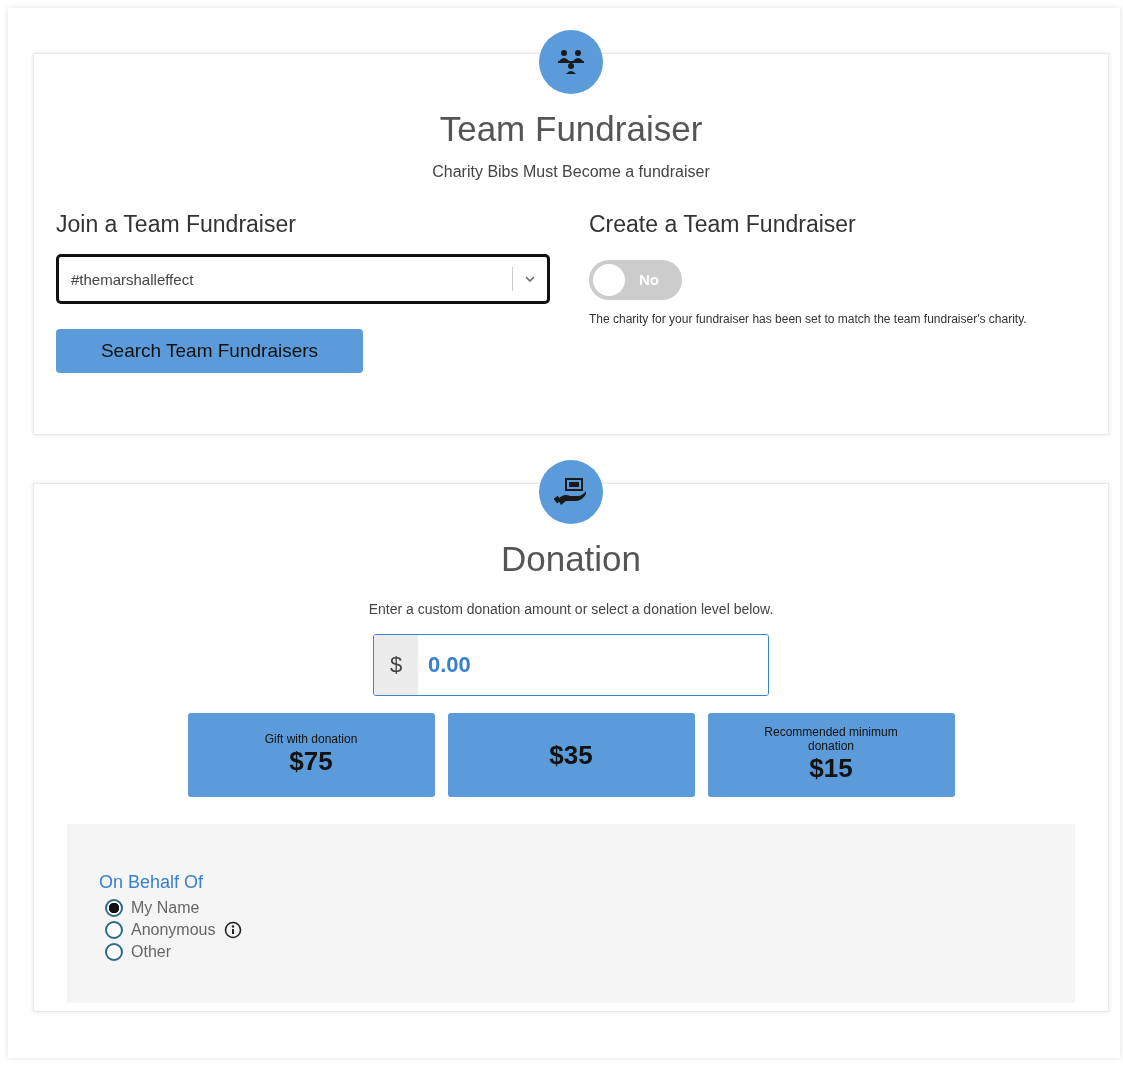 Image resolution: width=1123 pixels, height=1078 pixels. What do you see at coordinates (571, 129) in the screenshot?
I see `section-title: Team Fundraiser` at bounding box center [571, 129].